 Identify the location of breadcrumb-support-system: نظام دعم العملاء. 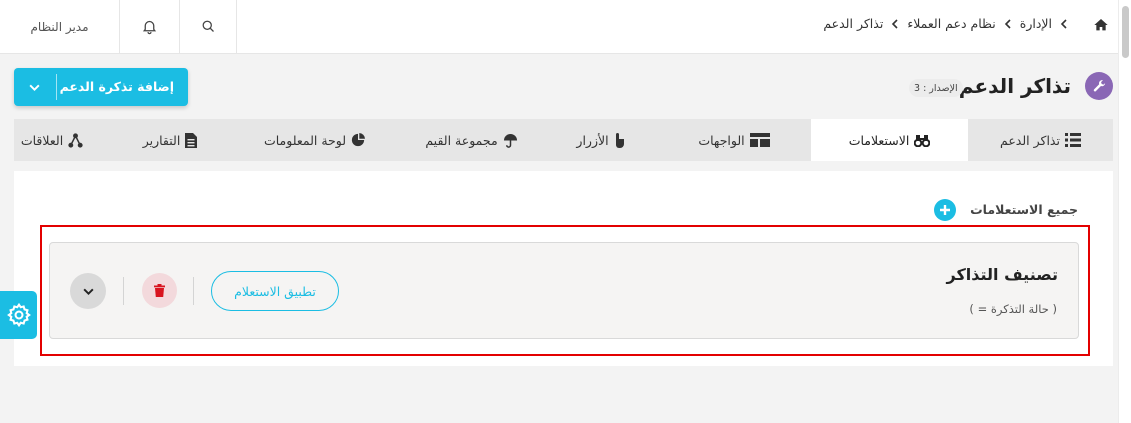
(951, 23).